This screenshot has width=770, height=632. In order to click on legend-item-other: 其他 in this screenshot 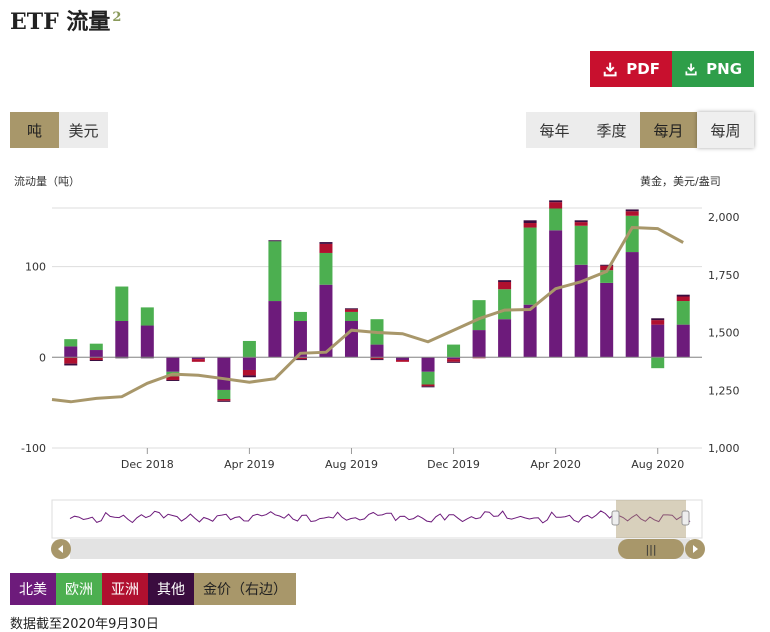, I will do `click(171, 589)`.